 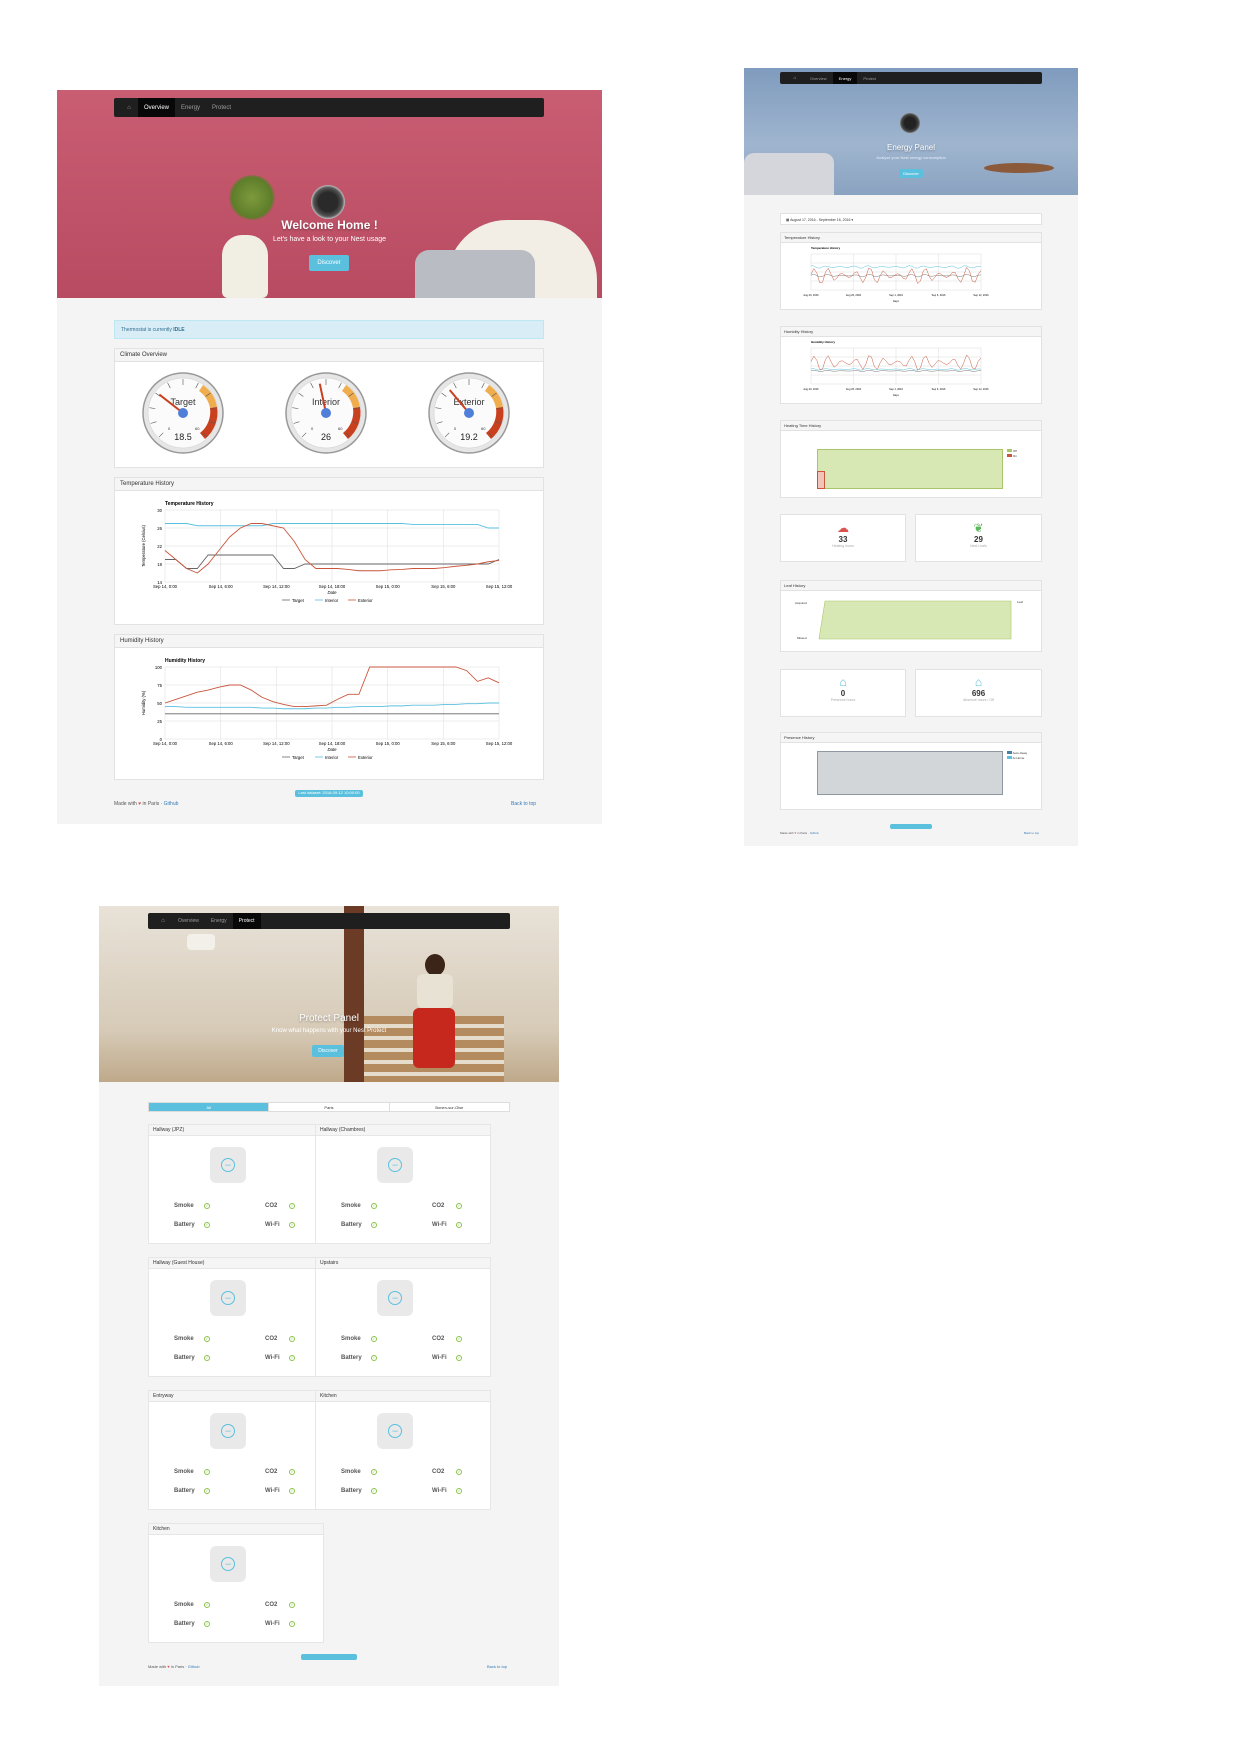 I want to click on legend-label: Exterior, so click(x=365, y=757).